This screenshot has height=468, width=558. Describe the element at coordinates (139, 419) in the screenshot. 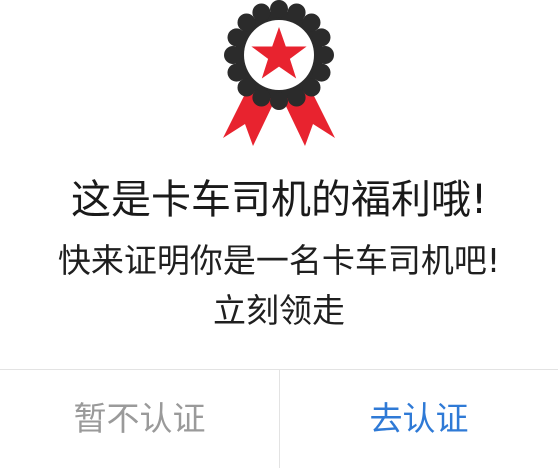

I see `skip-certification-button: 暂不认证` at that location.